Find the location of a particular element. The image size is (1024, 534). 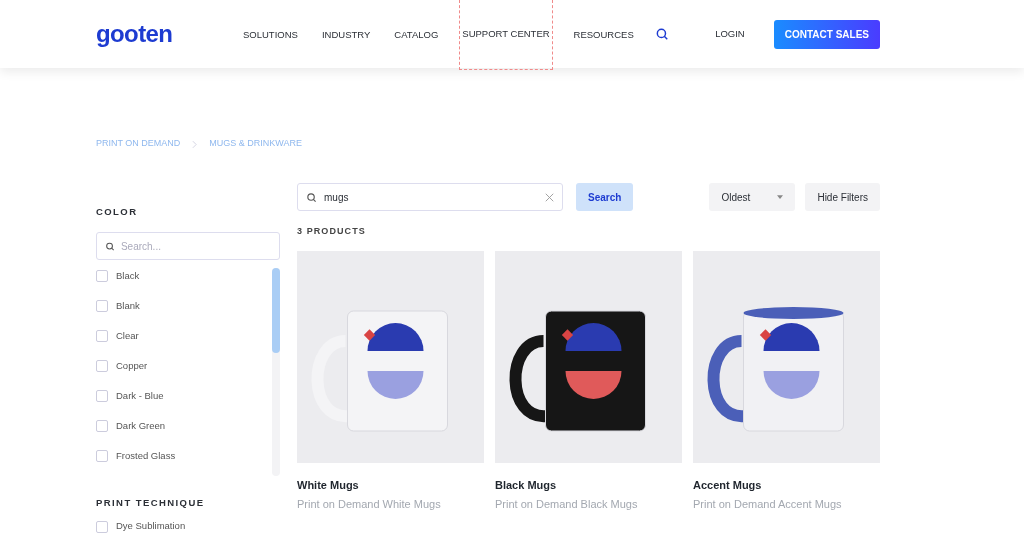

filter-option-label: Clear is located at coordinates (127, 336).